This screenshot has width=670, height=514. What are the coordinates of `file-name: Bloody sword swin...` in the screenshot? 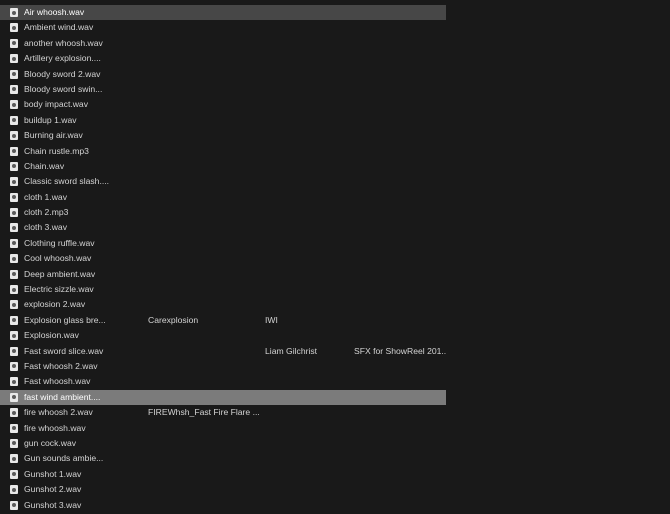 It's located at (63, 88).